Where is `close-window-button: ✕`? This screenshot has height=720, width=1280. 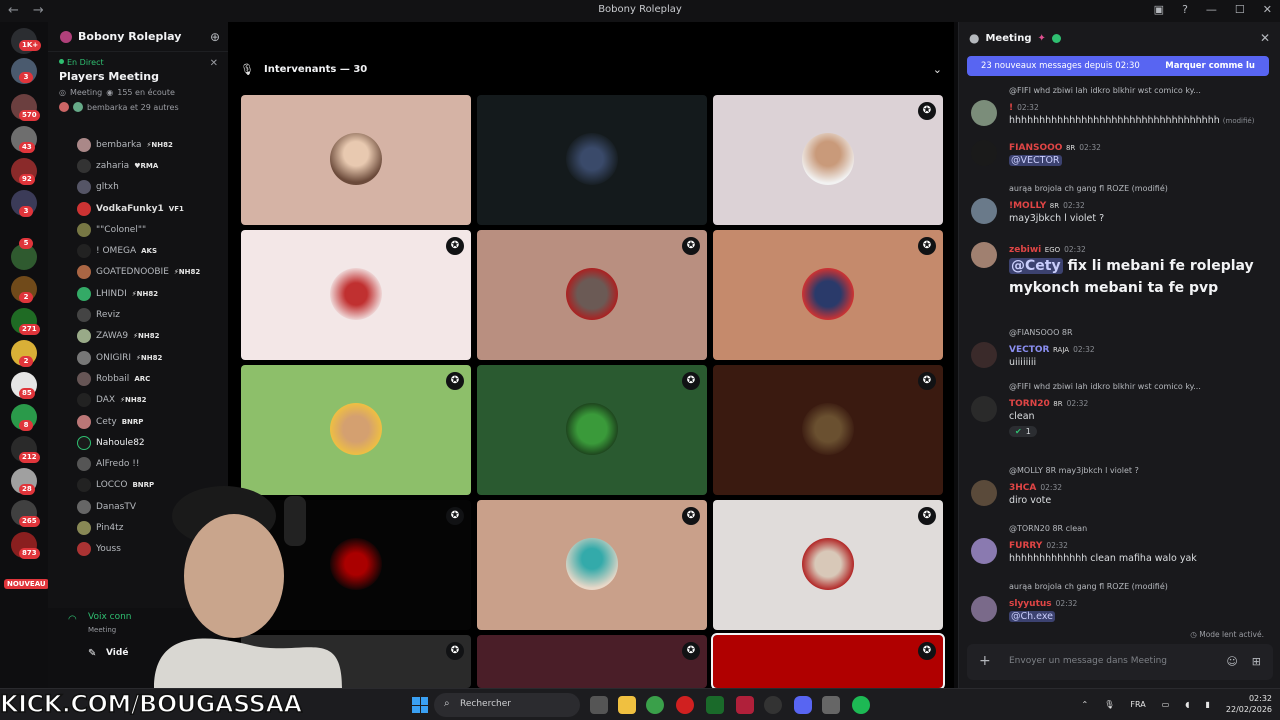 close-window-button: ✕ is located at coordinates (1267, 9).